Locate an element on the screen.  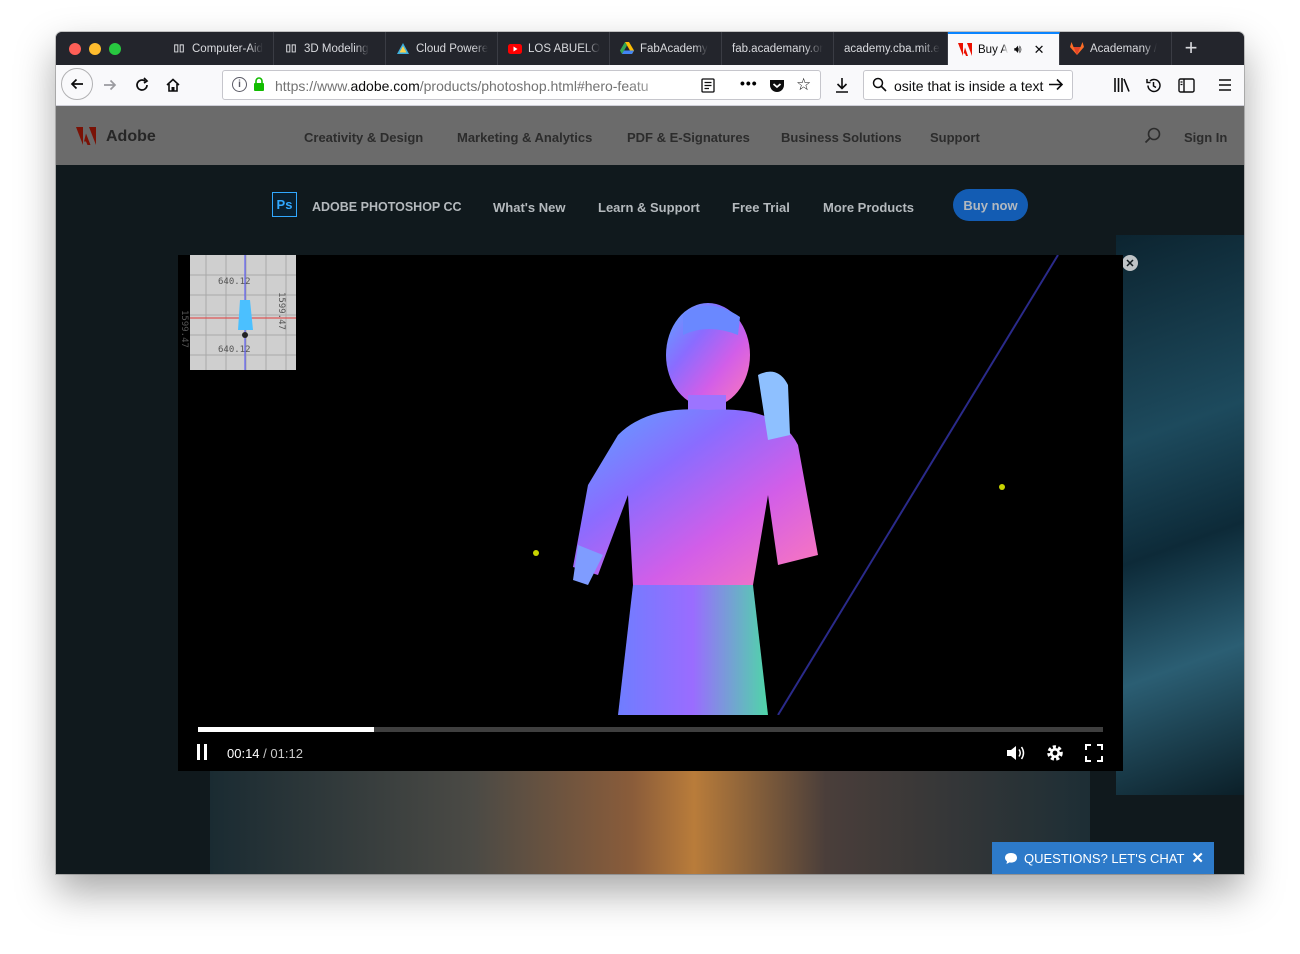
pause-button is located at coordinates (202, 752).